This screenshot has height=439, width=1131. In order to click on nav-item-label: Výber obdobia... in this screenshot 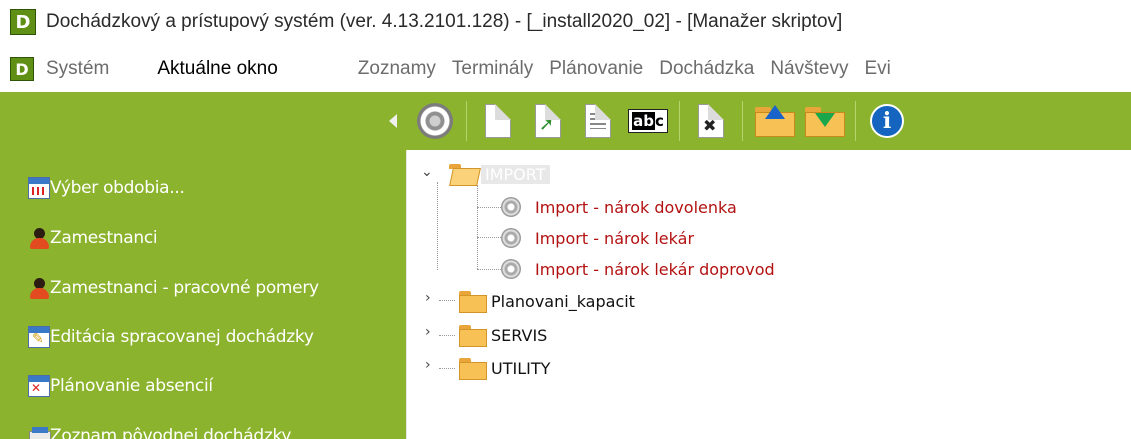, I will do `click(117, 188)`.